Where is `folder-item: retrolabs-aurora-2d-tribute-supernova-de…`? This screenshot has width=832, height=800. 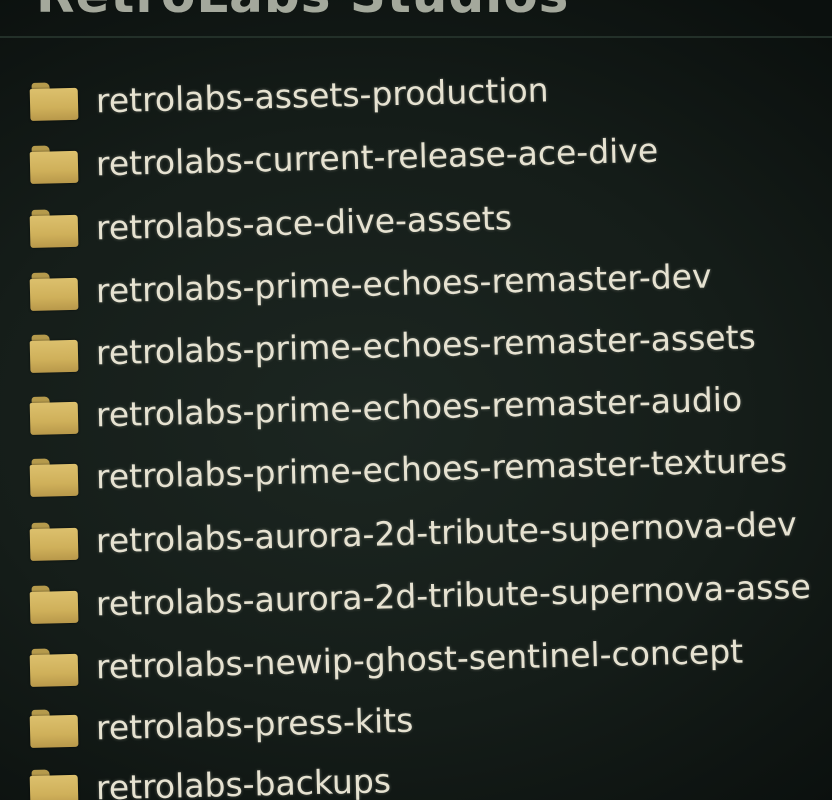
folder-item: retrolabs-aurora-2d-tribute-supernova-de… is located at coordinates (430, 532).